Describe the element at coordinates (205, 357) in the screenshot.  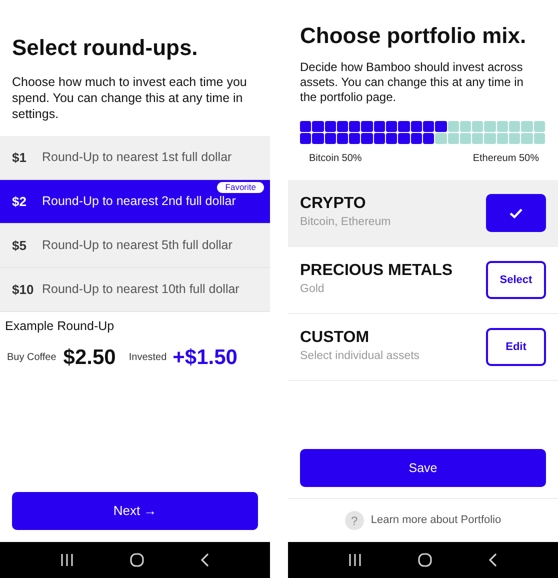
I see `invested-amount: +$1.50` at that location.